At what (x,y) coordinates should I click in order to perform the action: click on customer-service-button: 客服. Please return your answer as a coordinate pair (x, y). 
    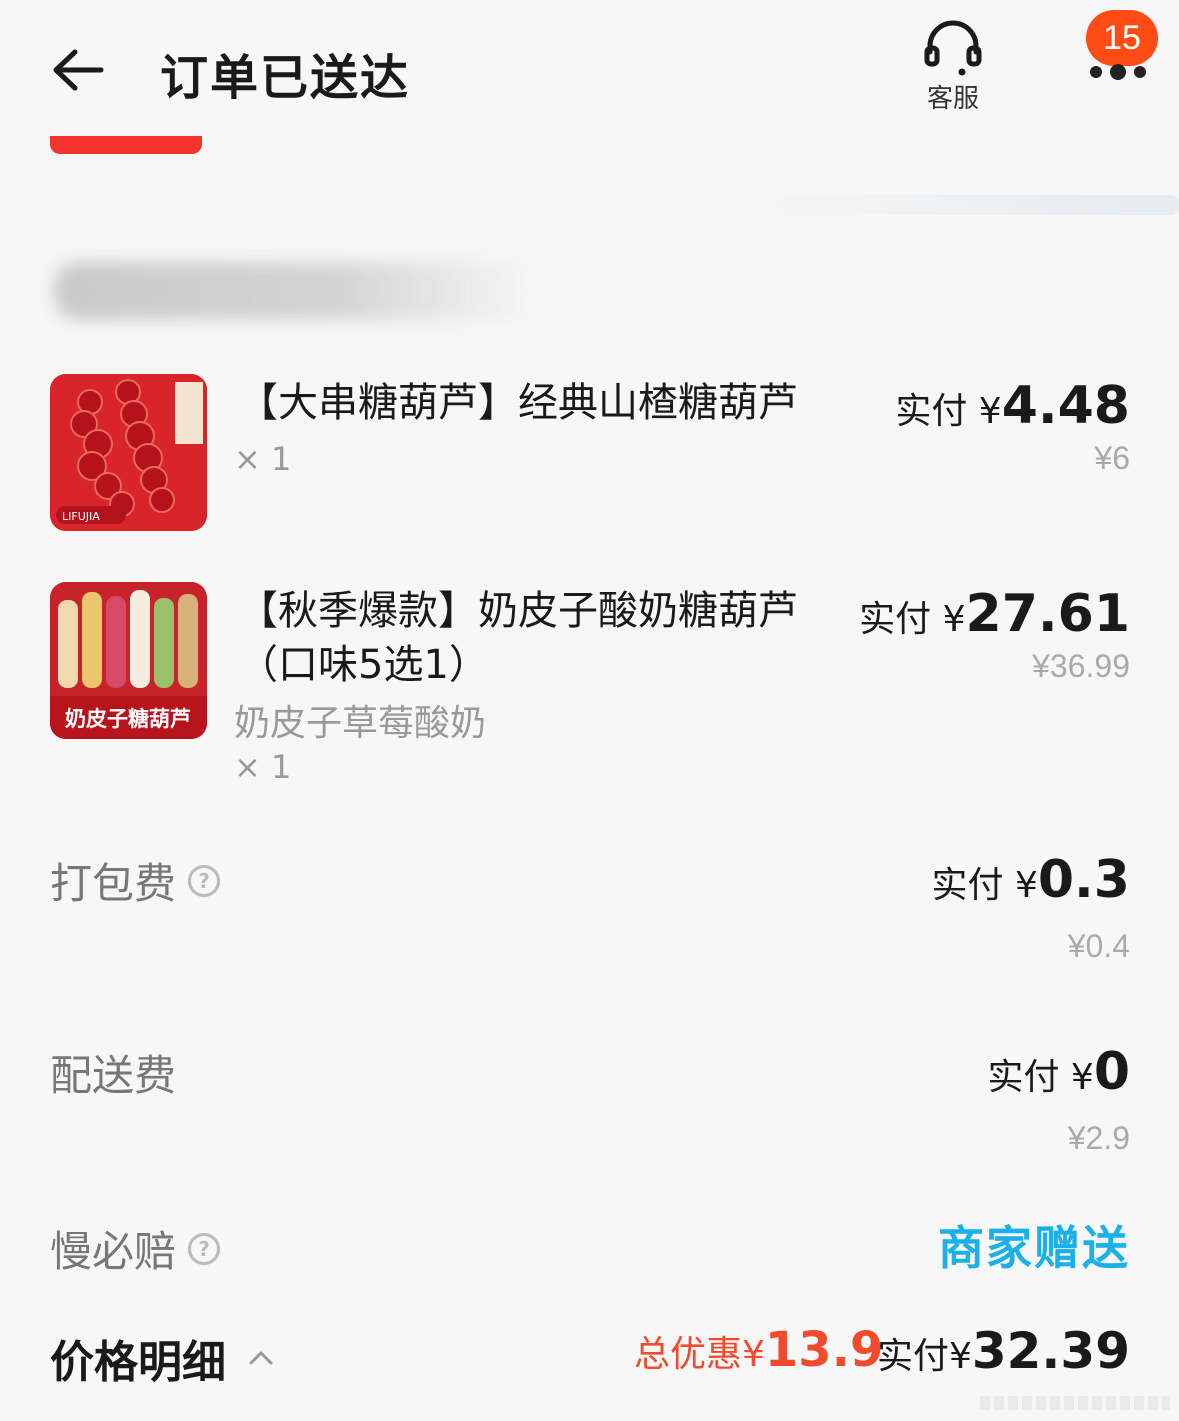
    Looking at the image, I should click on (953, 67).